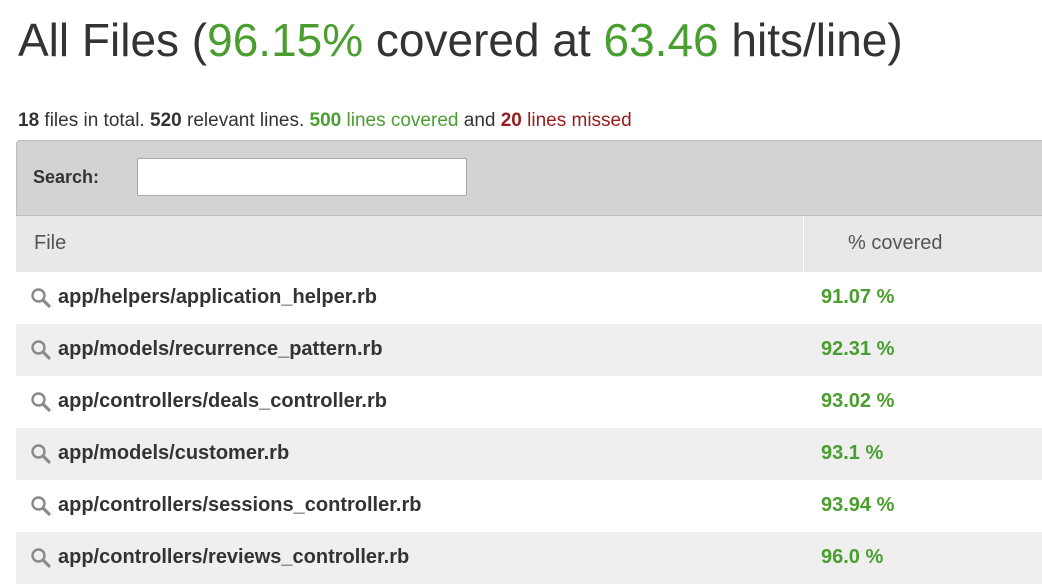 Image resolution: width=1042 pixels, height=588 pixels. Describe the element at coordinates (511, 120) in the screenshot. I see `missed-lines-count: 20` at that location.